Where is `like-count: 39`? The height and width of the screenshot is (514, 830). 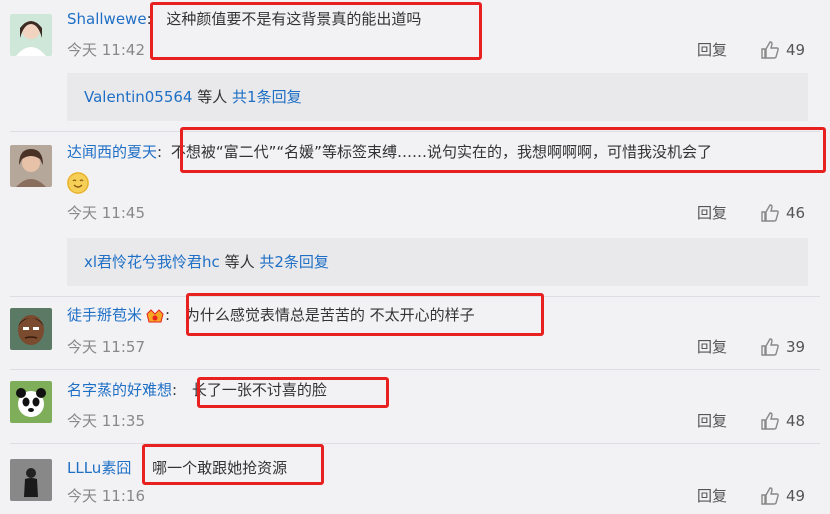
like-count: 39 is located at coordinates (796, 347).